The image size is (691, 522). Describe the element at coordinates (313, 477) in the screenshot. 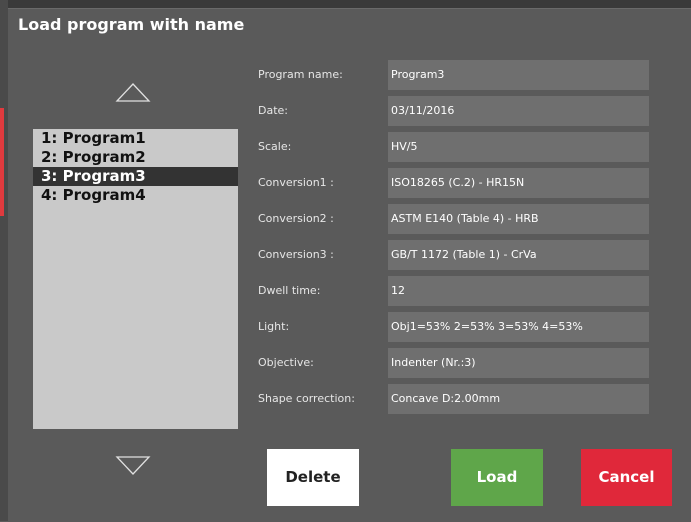

I see `delete-button: Delete` at that location.